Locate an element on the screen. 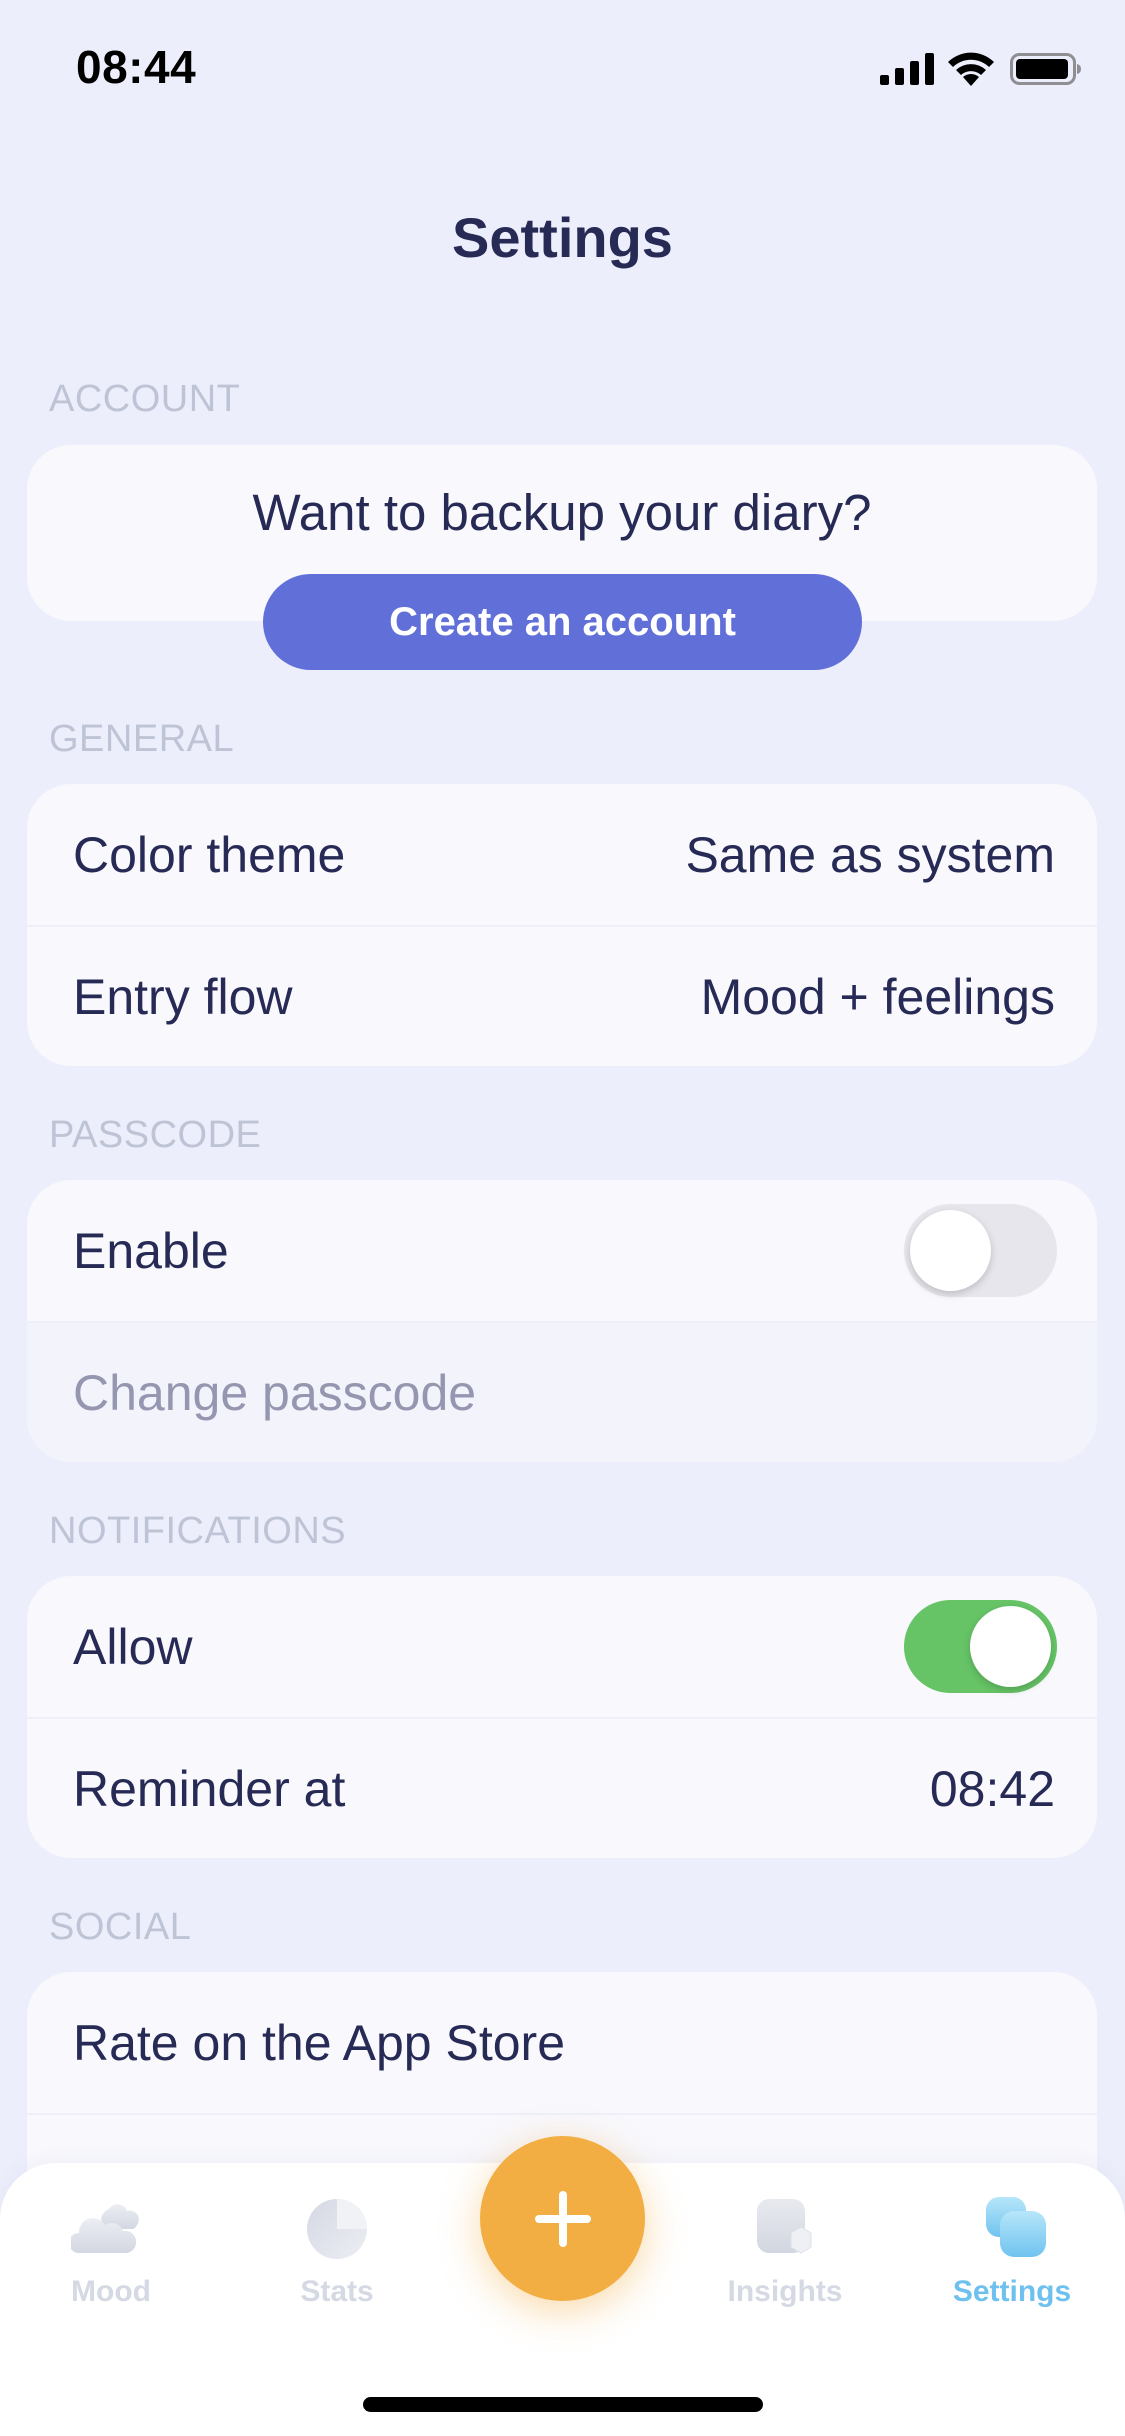 This screenshot has height=2436, width=1125. section-header-passcode: PASSCODE is located at coordinates (155, 1135).